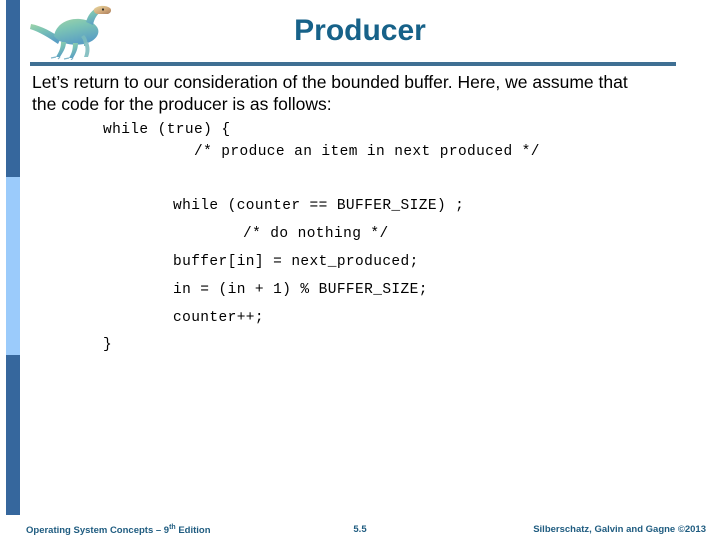  Describe the element at coordinates (13, 266) in the screenshot. I see `sidebar-band-middle` at that location.